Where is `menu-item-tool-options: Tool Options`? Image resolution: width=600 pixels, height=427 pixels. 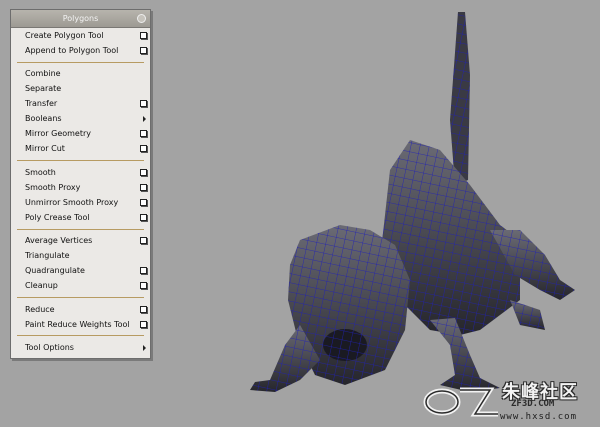
menu-item-tool-options: Tool Options is located at coordinates (80, 347).